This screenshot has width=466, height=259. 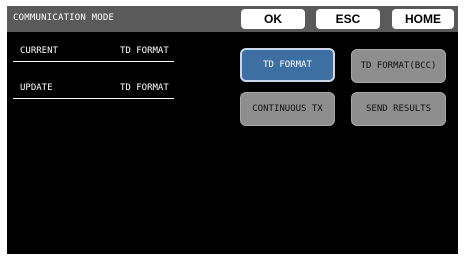 What do you see at coordinates (398, 109) in the screenshot?
I see `send-results-button: SEND RESULTS` at bounding box center [398, 109].